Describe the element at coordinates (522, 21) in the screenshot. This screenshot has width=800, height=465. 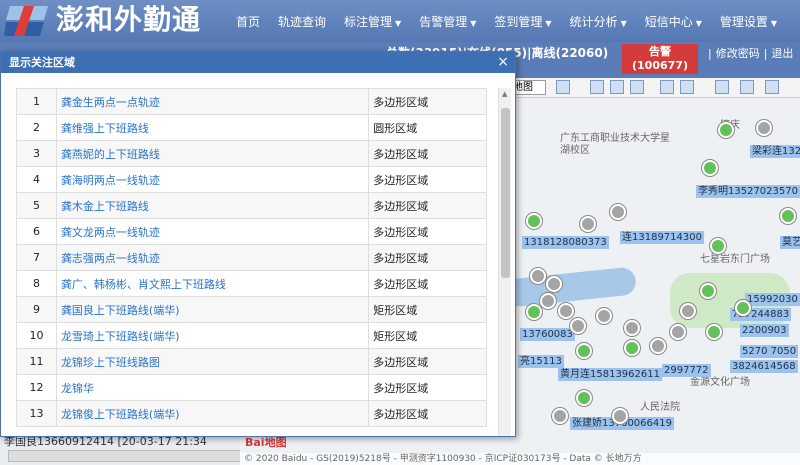
I see `nav-checkin-menu: 签到管理 ▼` at that location.